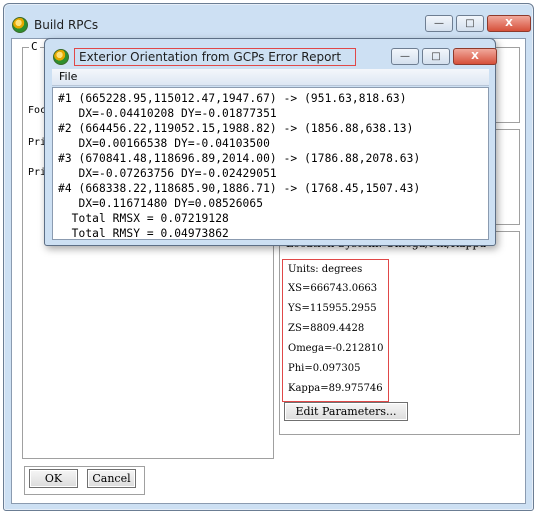 Image resolution: width=538 pixels, height=515 pixels. What do you see at coordinates (324, 368) in the screenshot?
I see `phi-value: Phi=0.097305` at bounding box center [324, 368].